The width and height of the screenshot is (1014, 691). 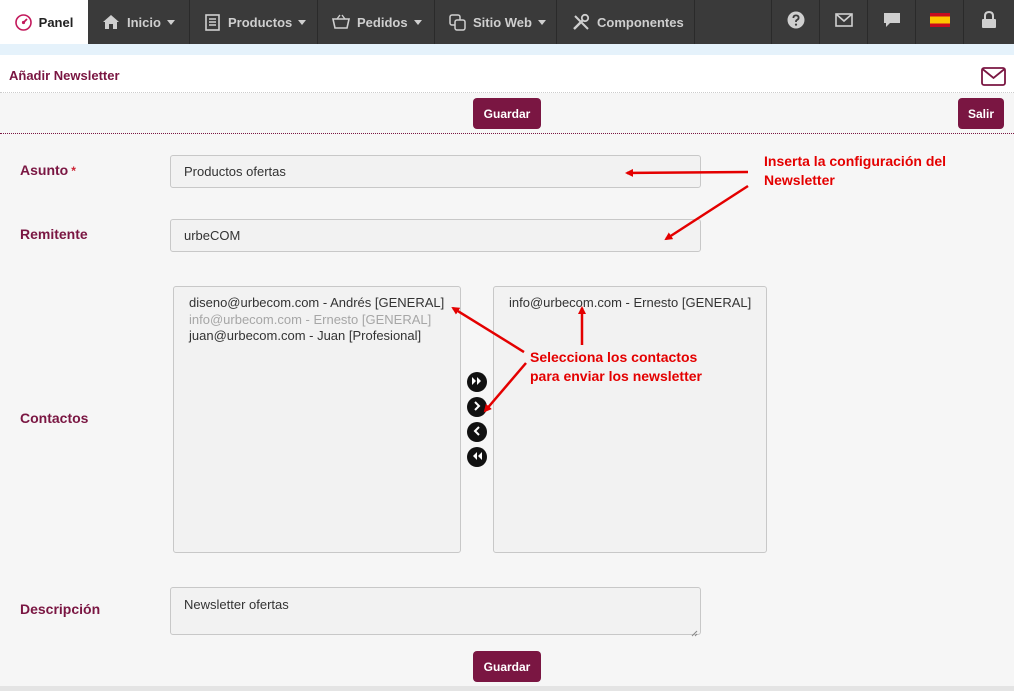 I want to click on arrow-to-available-list, so click(x=488, y=330).